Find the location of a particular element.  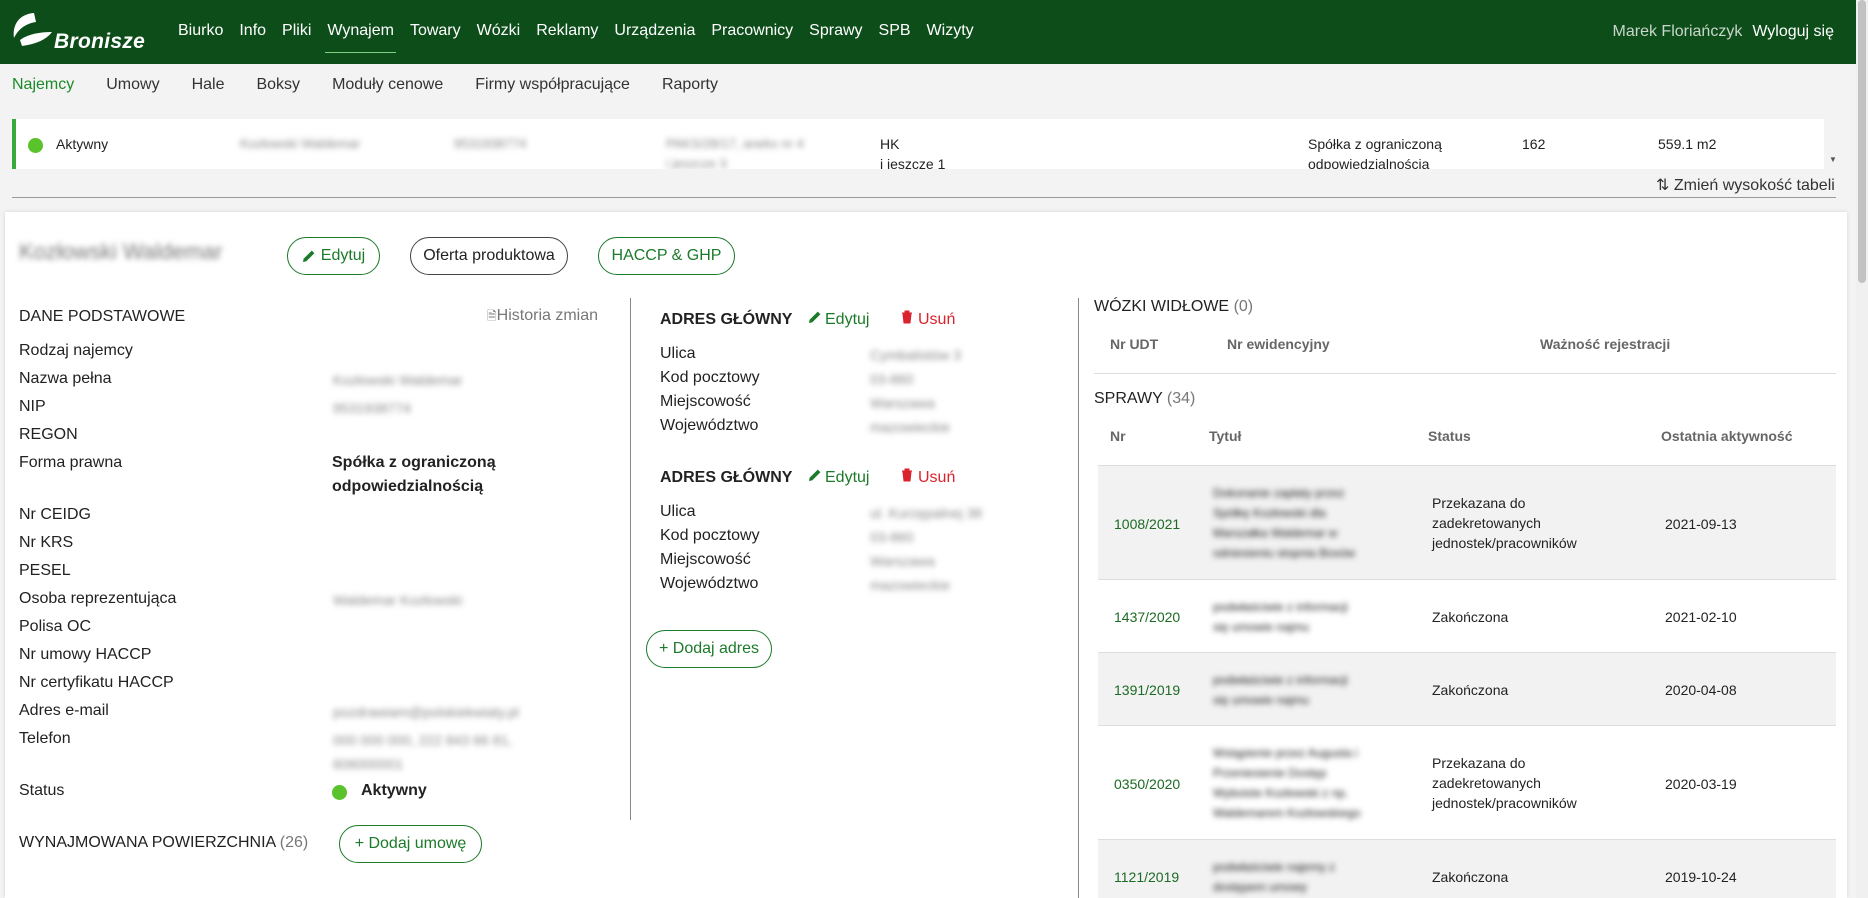

user-name: Marek Floriańczyk is located at coordinates (1678, 32).